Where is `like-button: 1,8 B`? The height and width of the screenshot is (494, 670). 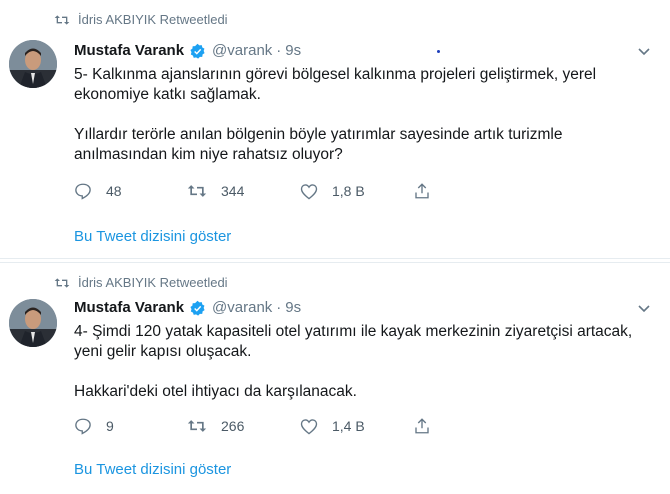 like-button: 1,8 B is located at coordinates (356, 191).